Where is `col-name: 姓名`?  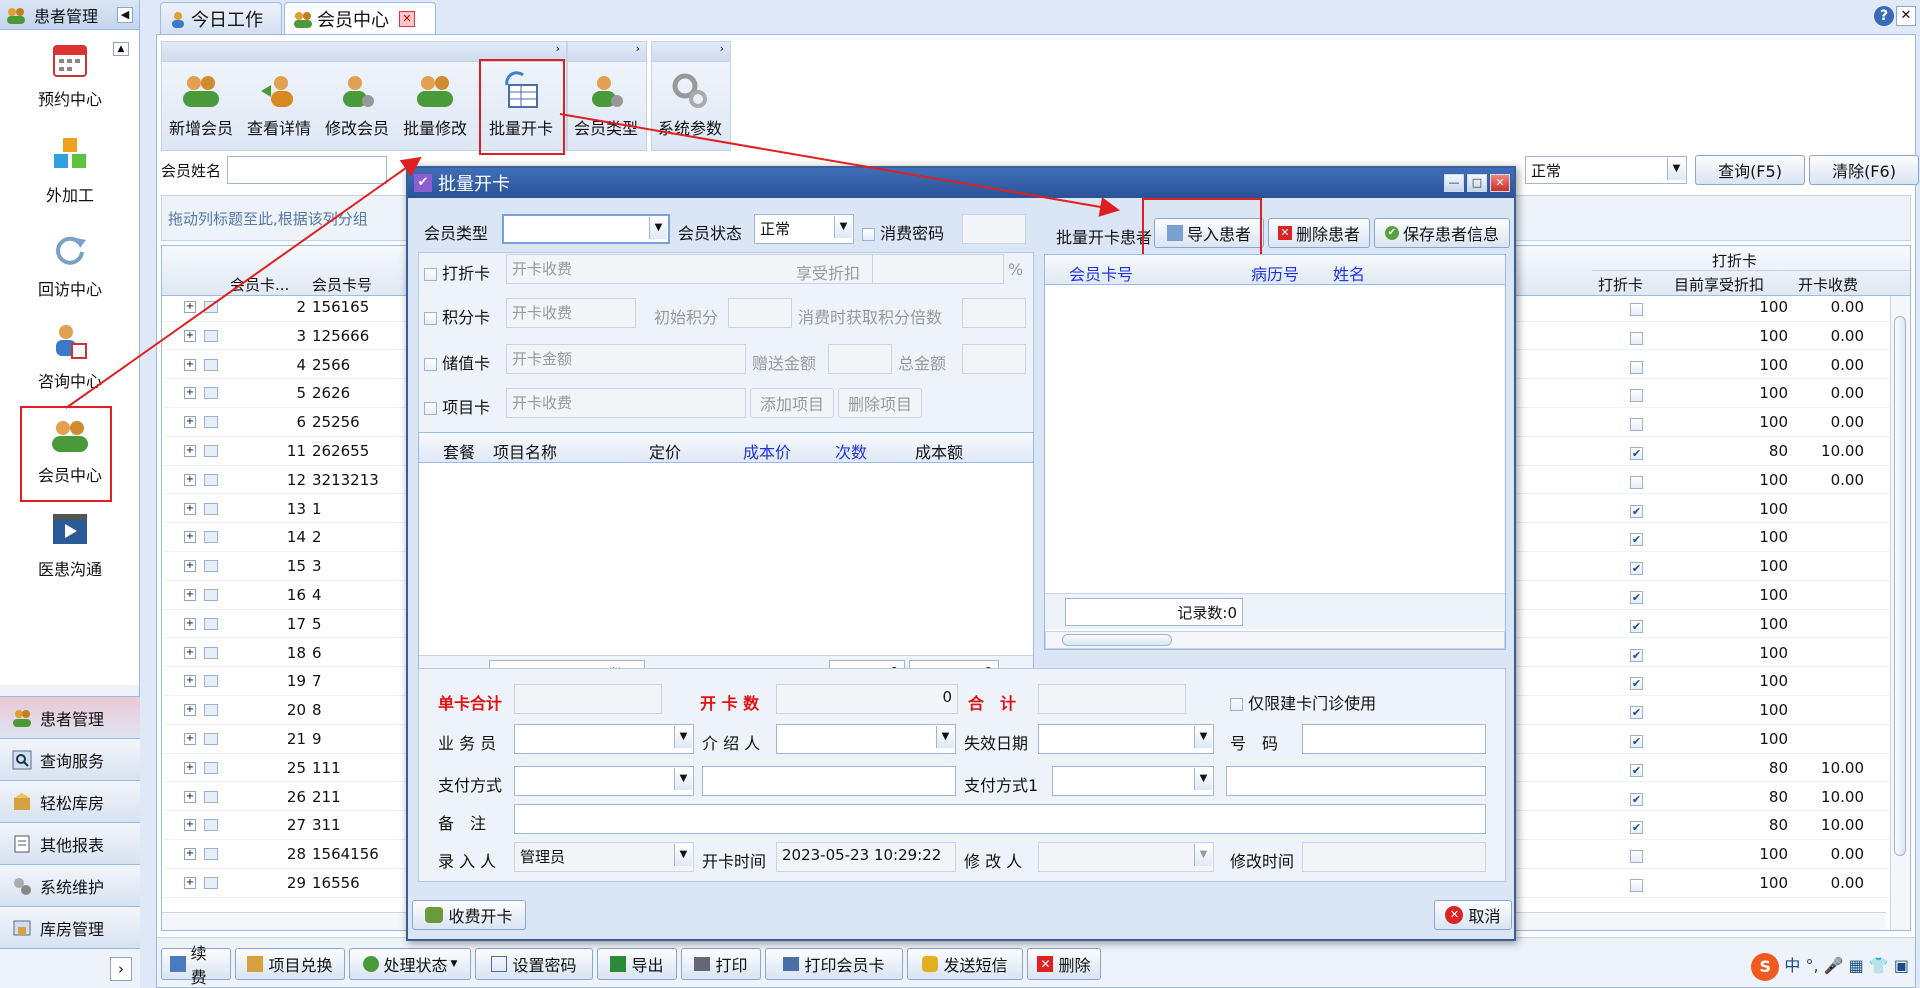
col-name: 姓名 is located at coordinates (1349, 273).